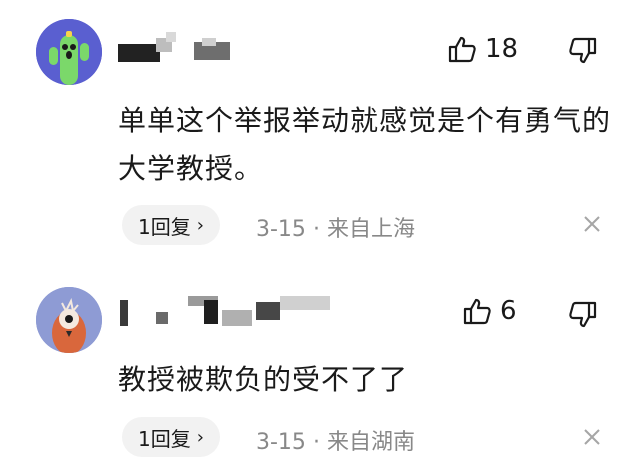 This screenshot has width=641, height=473. Describe the element at coordinates (508, 311) in the screenshot. I see `like-count: 6` at that location.